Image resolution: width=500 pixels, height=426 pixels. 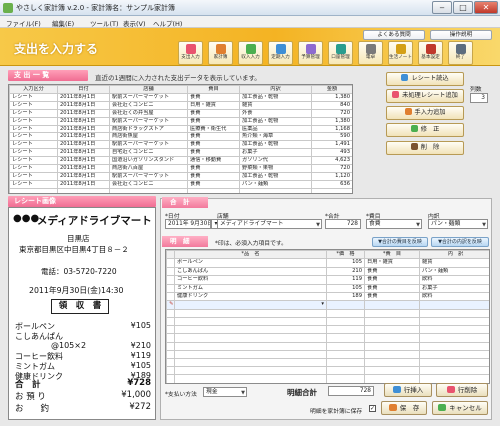 I want to click on grid-cell: こしあんぱん, so click(x=250, y=271).